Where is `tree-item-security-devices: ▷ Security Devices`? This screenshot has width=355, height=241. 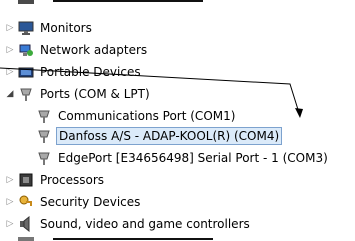
tree-item-security-devices: ▷ Security Devices is located at coordinates (73, 202).